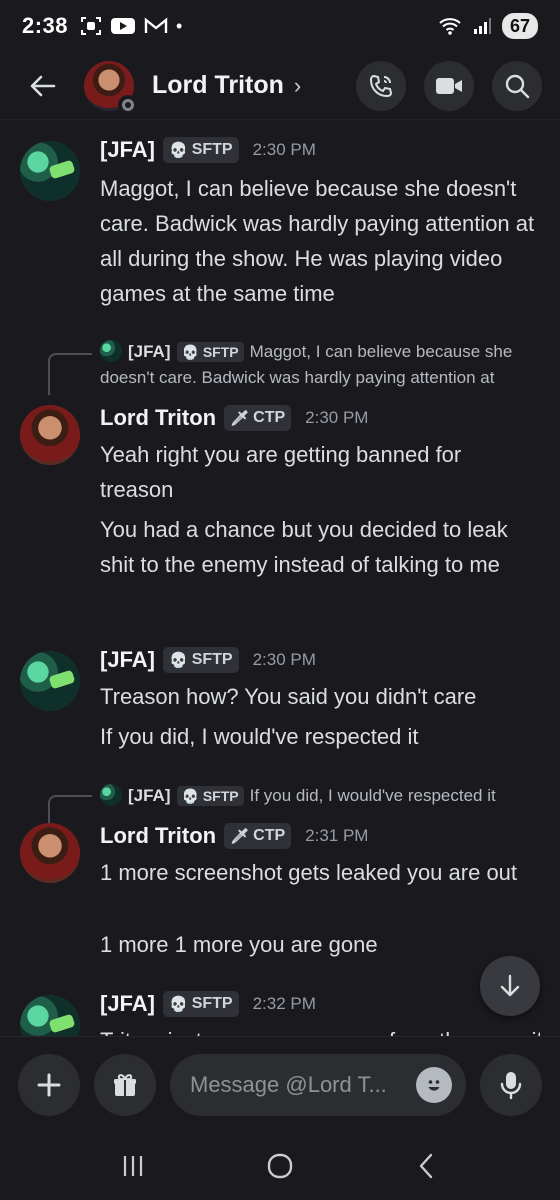 The width and height of the screenshot is (560, 1200). I want to click on arrow-down-icon, so click(510, 985).